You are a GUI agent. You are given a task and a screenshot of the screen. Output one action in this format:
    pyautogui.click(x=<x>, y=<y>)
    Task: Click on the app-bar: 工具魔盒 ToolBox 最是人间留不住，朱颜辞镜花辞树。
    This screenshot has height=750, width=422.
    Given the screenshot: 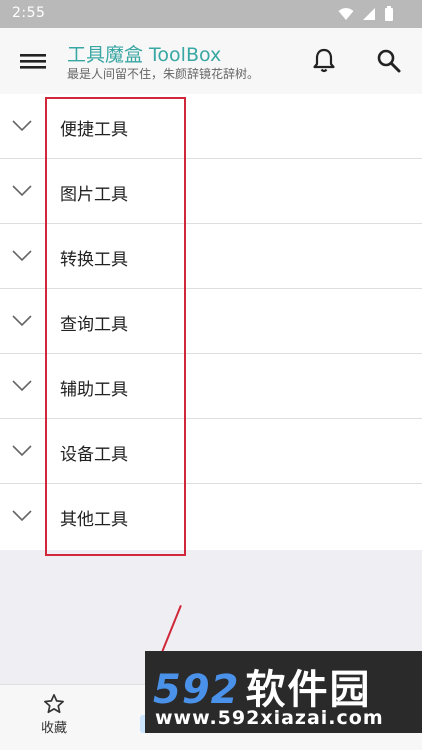 What is the action you would take?
    pyautogui.click(x=211, y=61)
    